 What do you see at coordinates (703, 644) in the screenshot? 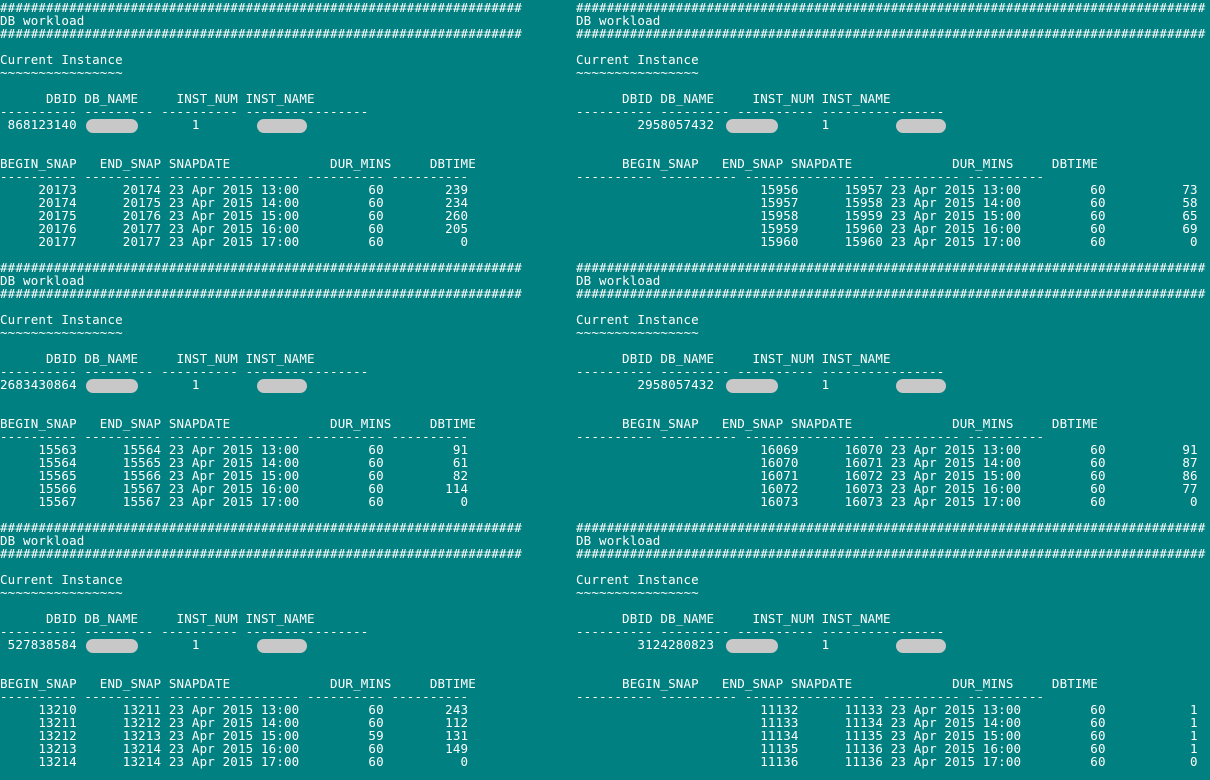
I see `dbid-row: 3124280823 1` at bounding box center [703, 644].